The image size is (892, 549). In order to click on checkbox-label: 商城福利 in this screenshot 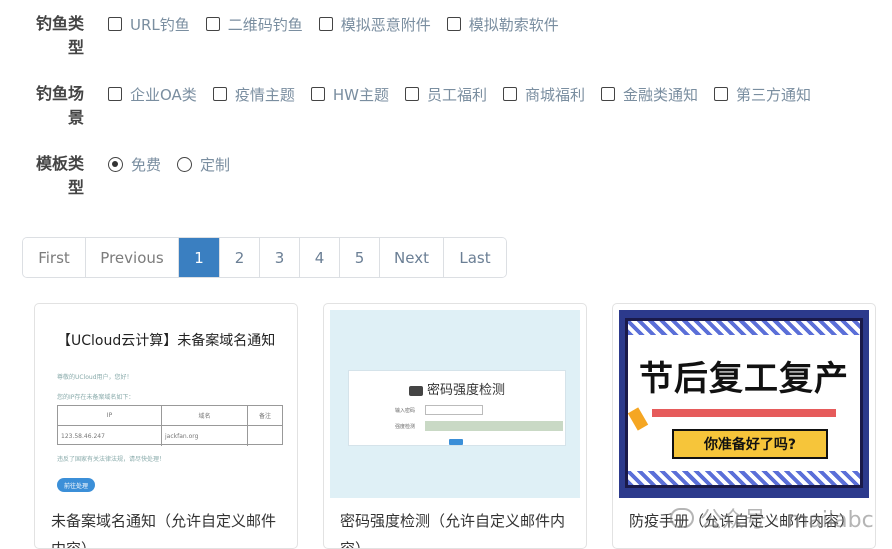, I will do `click(554, 94)`.